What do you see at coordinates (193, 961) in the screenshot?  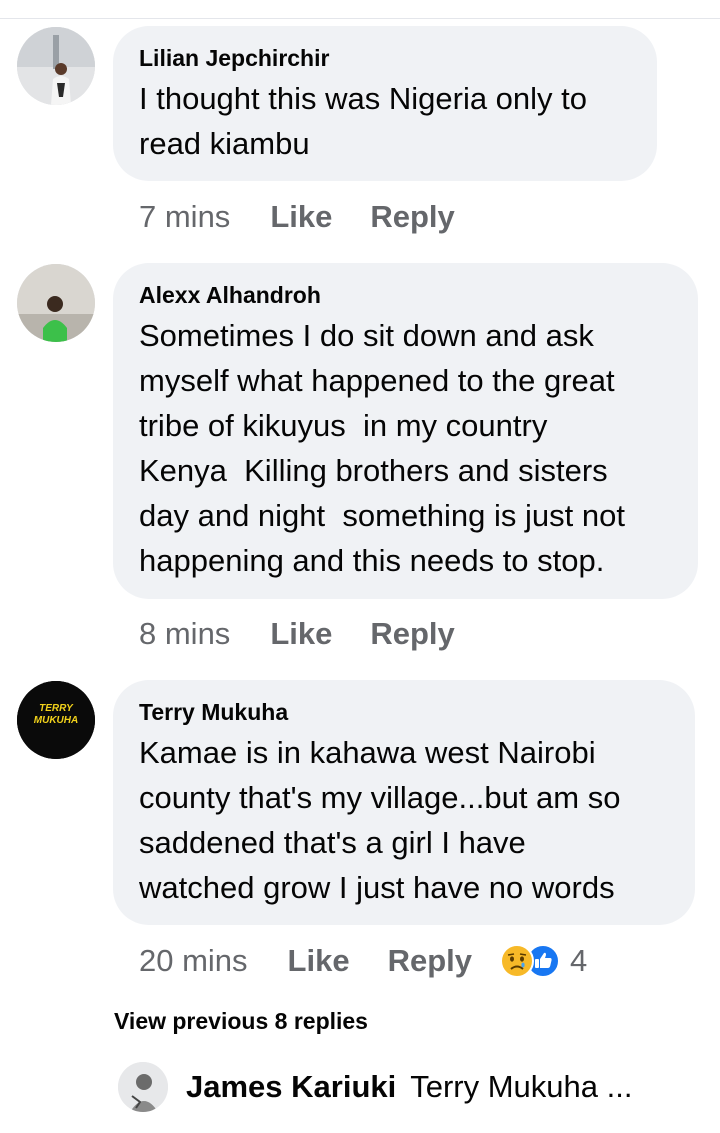 I see `comment-time: 20 mins` at bounding box center [193, 961].